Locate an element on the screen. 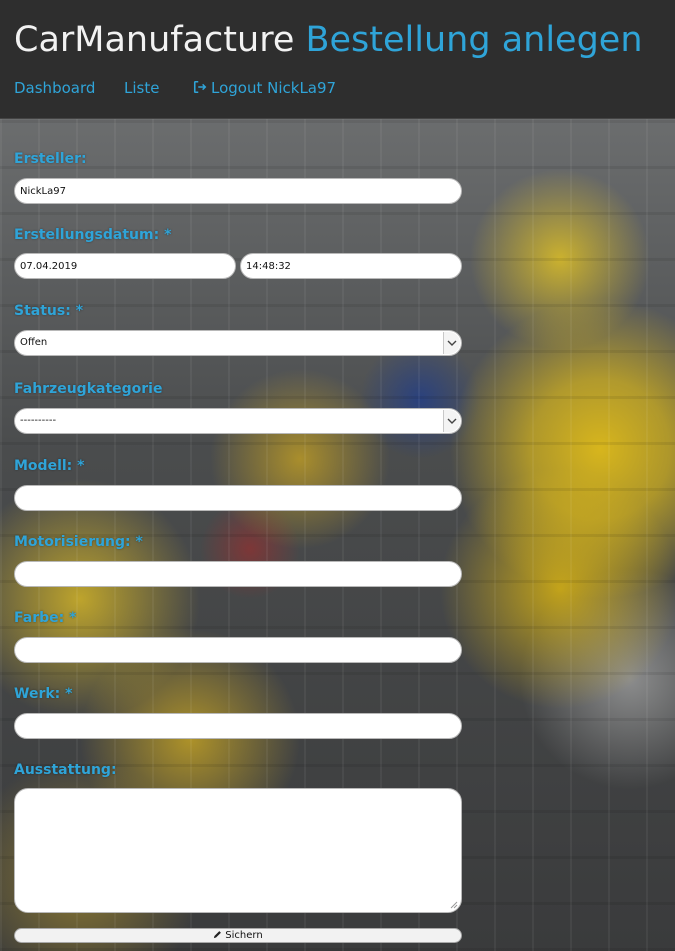  status-select: Offen is located at coordinates (238, 343).